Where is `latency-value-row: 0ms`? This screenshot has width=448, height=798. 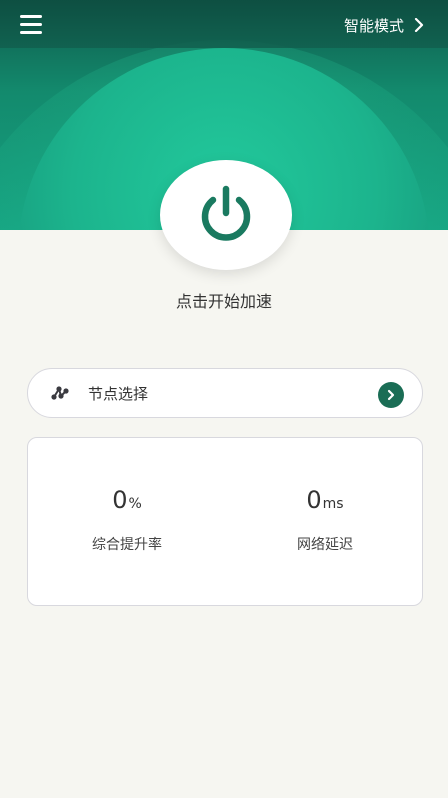 latency-value-row: 0ms is located at coordinates (325, 500).